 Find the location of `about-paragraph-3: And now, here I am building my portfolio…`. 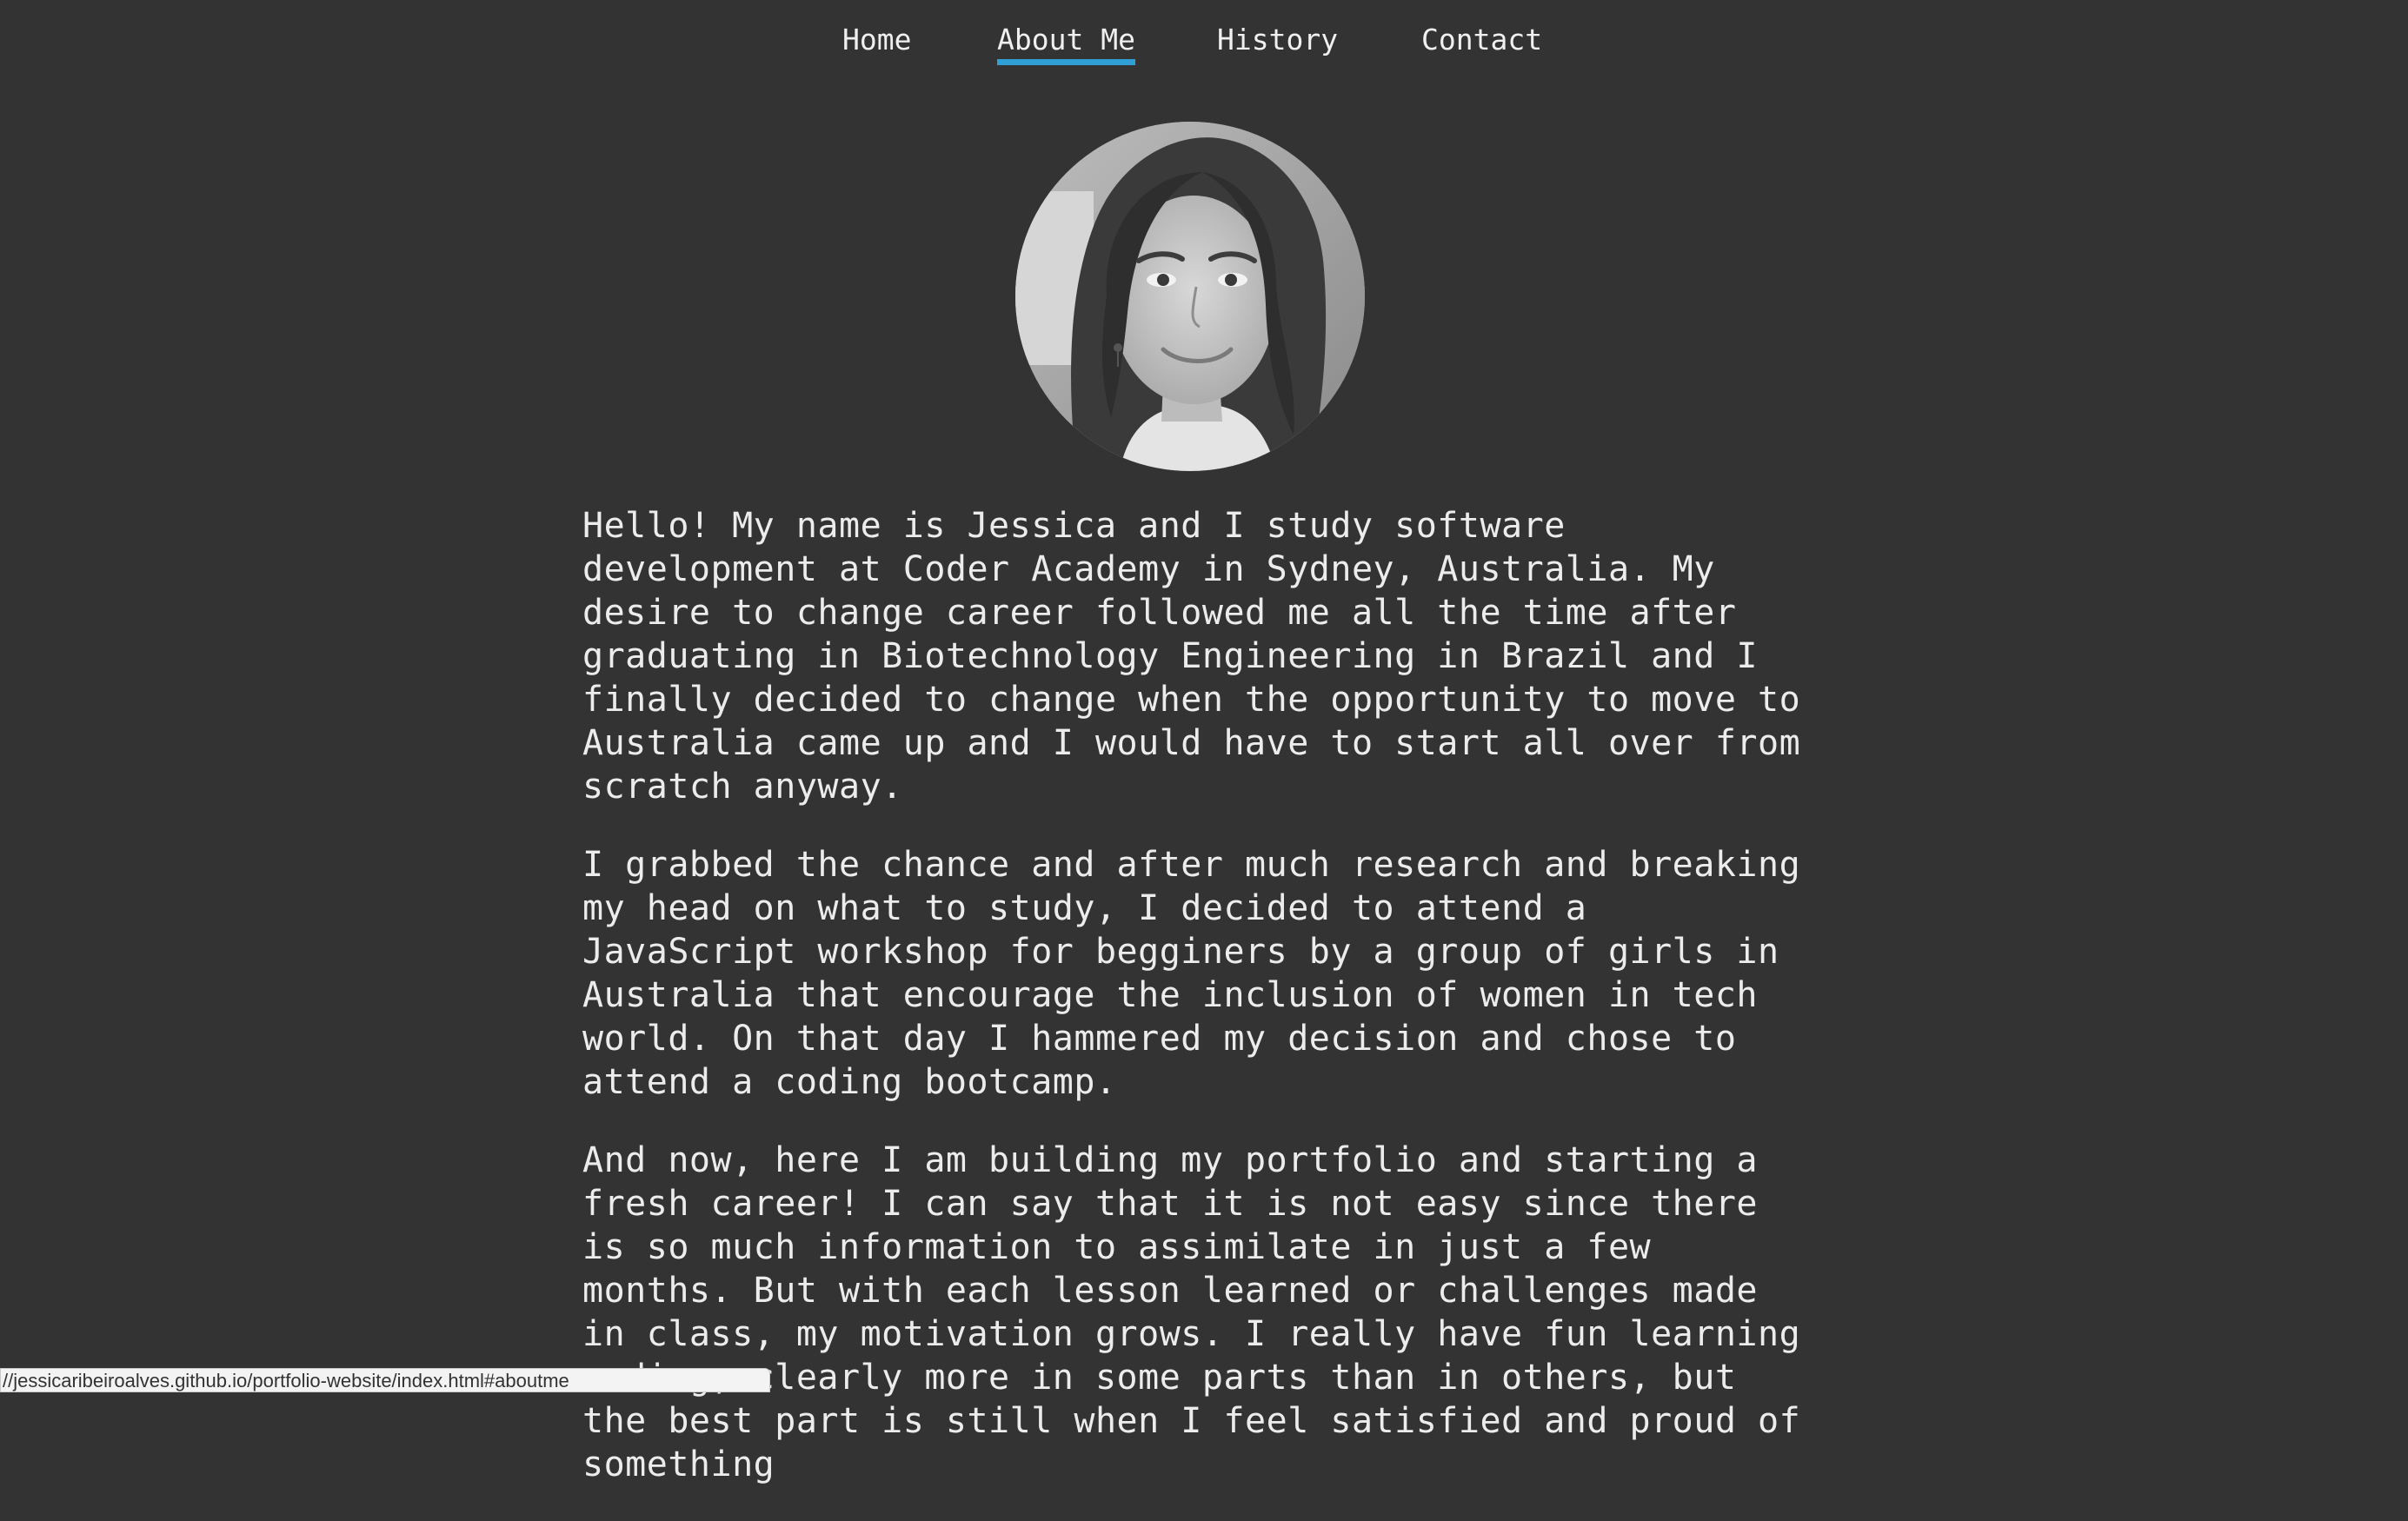

about-paragraph-3: And now, here I am building my portfolio… is located at coordinates (1191, 1312).